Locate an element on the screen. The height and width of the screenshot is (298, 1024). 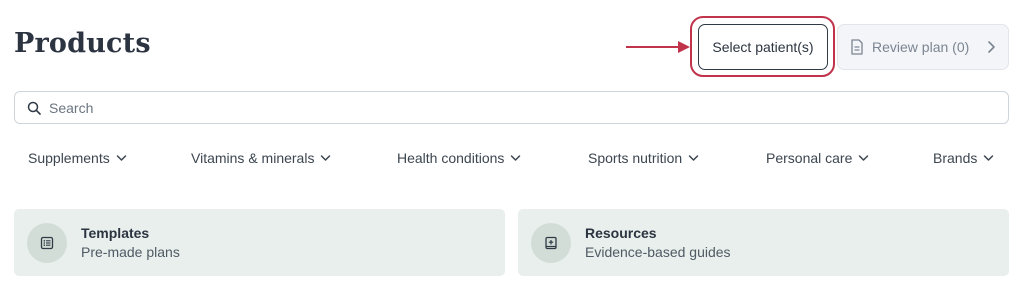
category-supplements: Supplements is located at coordinates (77, 158).